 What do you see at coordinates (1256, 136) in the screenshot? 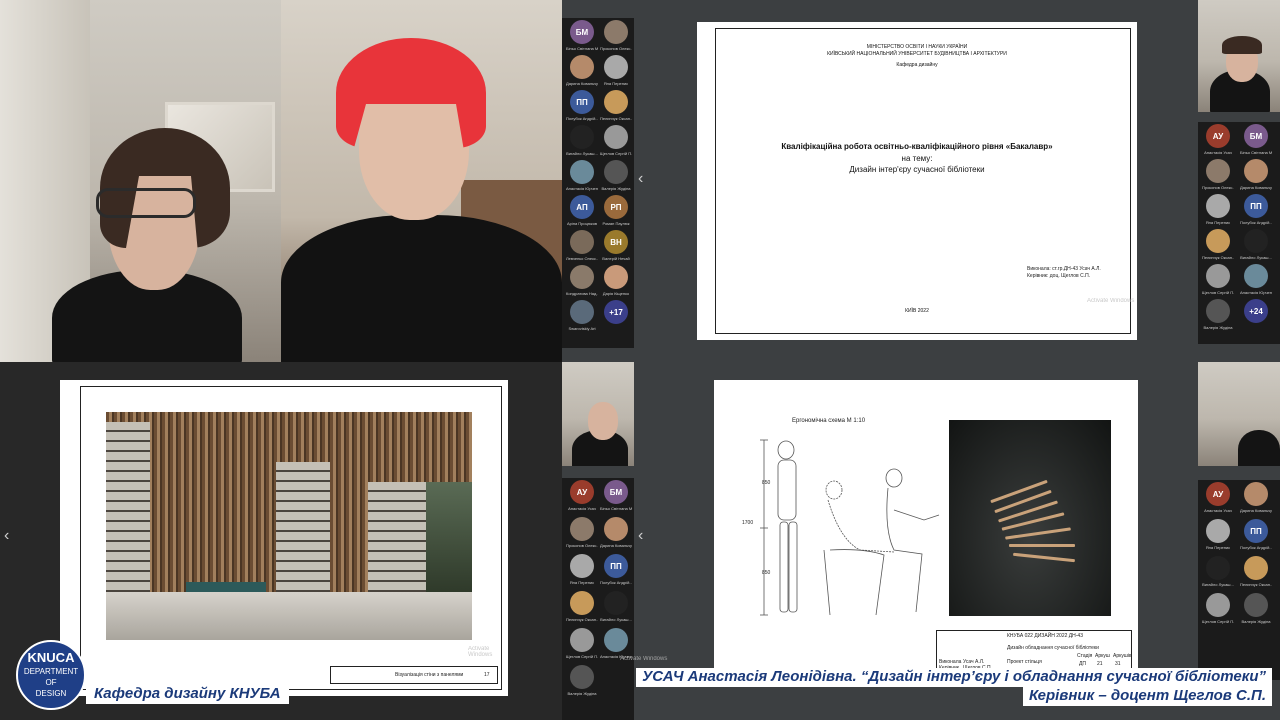
I see `participant-avatar: БМ` at bounding box center [1256, 136].